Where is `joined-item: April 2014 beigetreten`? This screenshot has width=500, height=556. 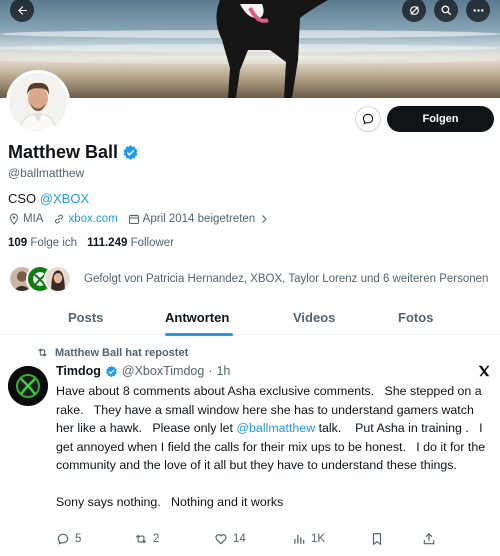 joined-item: April 2014 beigetreten is located at coordinates (199, 219).